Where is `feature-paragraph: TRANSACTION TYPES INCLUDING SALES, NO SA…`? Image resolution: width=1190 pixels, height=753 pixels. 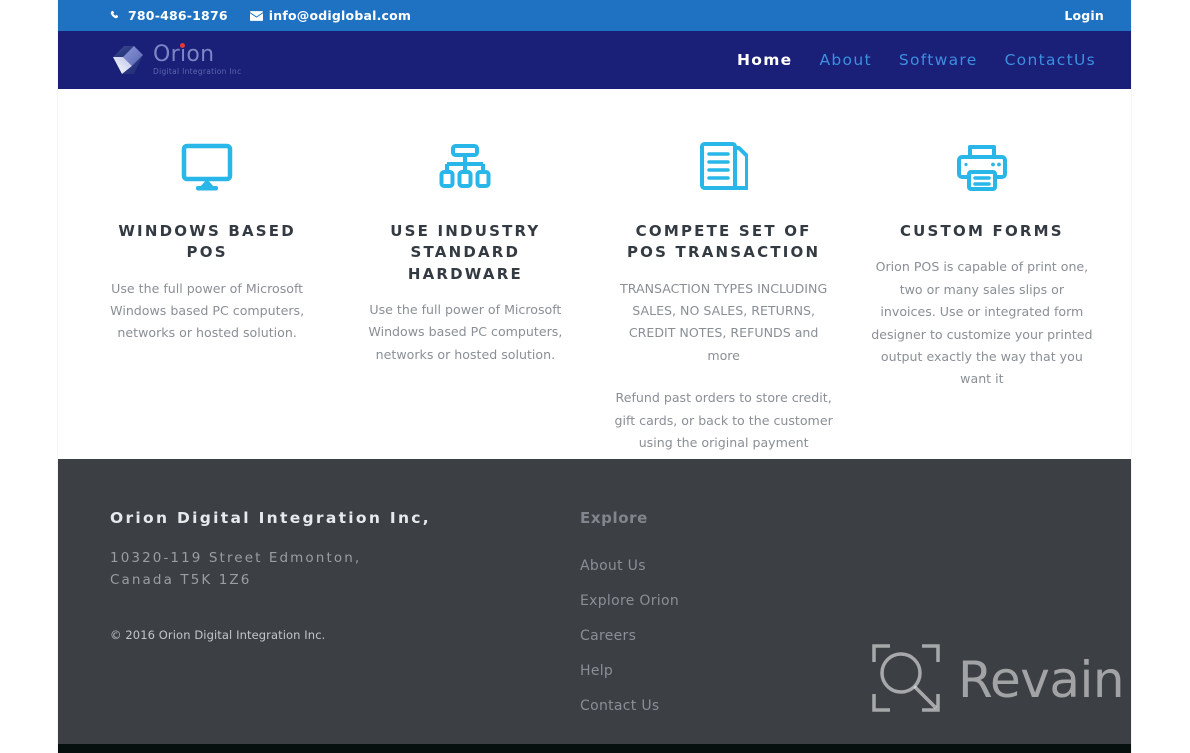
feature-paragraph: TRANSACTION TYPES INCLUDING SALES, NO SA… is located at coordinates (724, 321).